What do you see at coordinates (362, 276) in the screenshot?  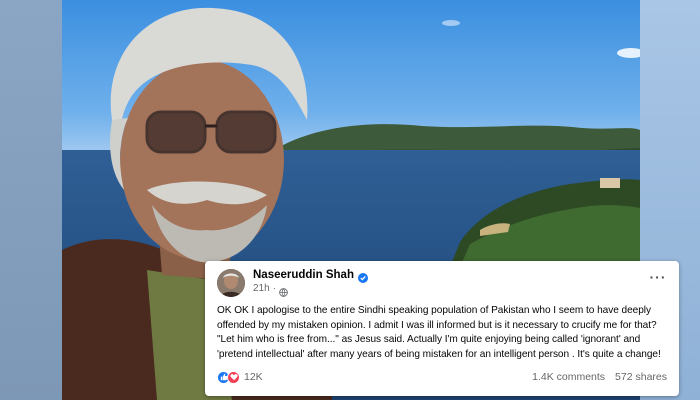 I see `verified-badge-icon` at bounding box center [362, 276].